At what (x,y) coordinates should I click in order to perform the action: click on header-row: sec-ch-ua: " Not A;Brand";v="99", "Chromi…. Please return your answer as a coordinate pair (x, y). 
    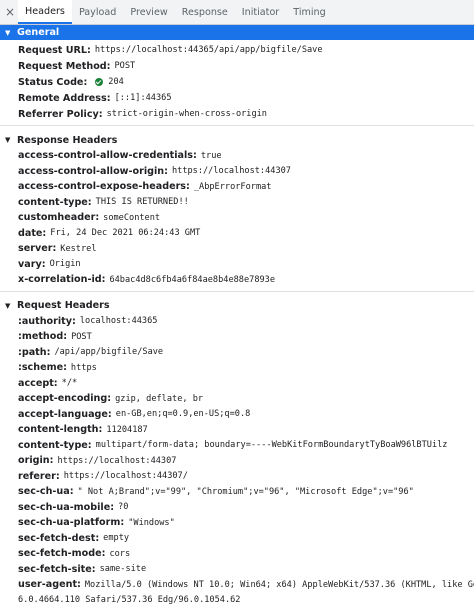
    Looking at the image, I should click on (237, 492).